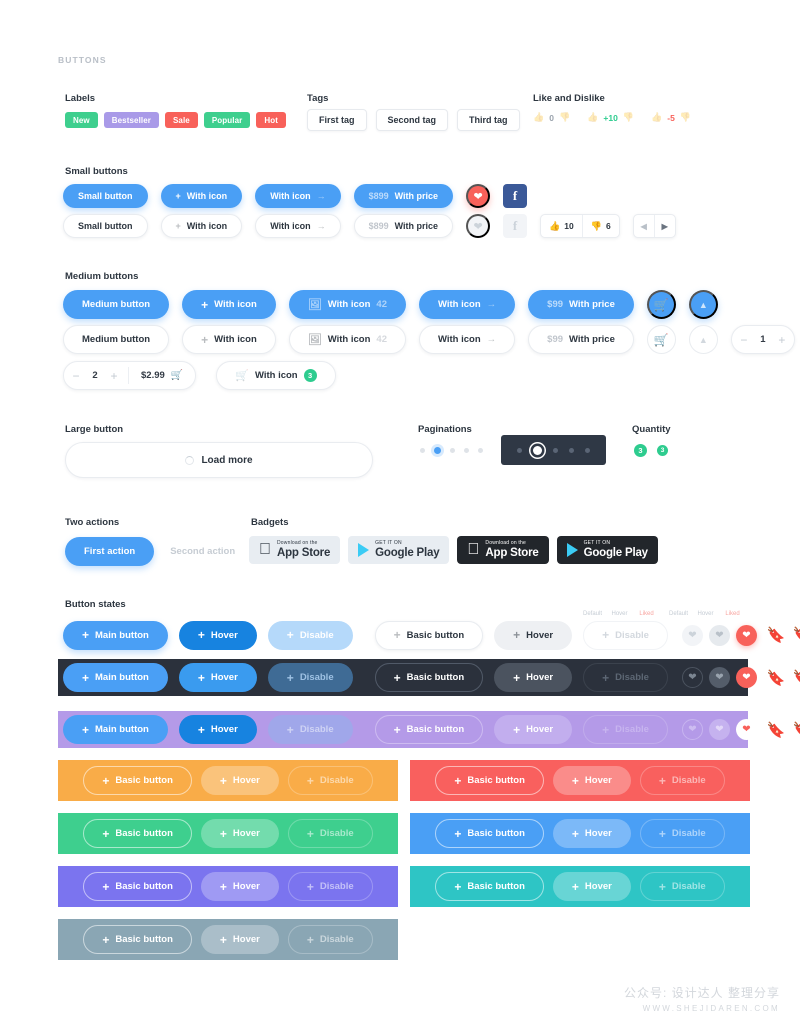 Image resolution: width=800 pixels, height=1031 pixels. What do you see at coordinates (478, 196) in the screenshot?
I see `like-heart-button: ❤` at bounding box center [478, 196].